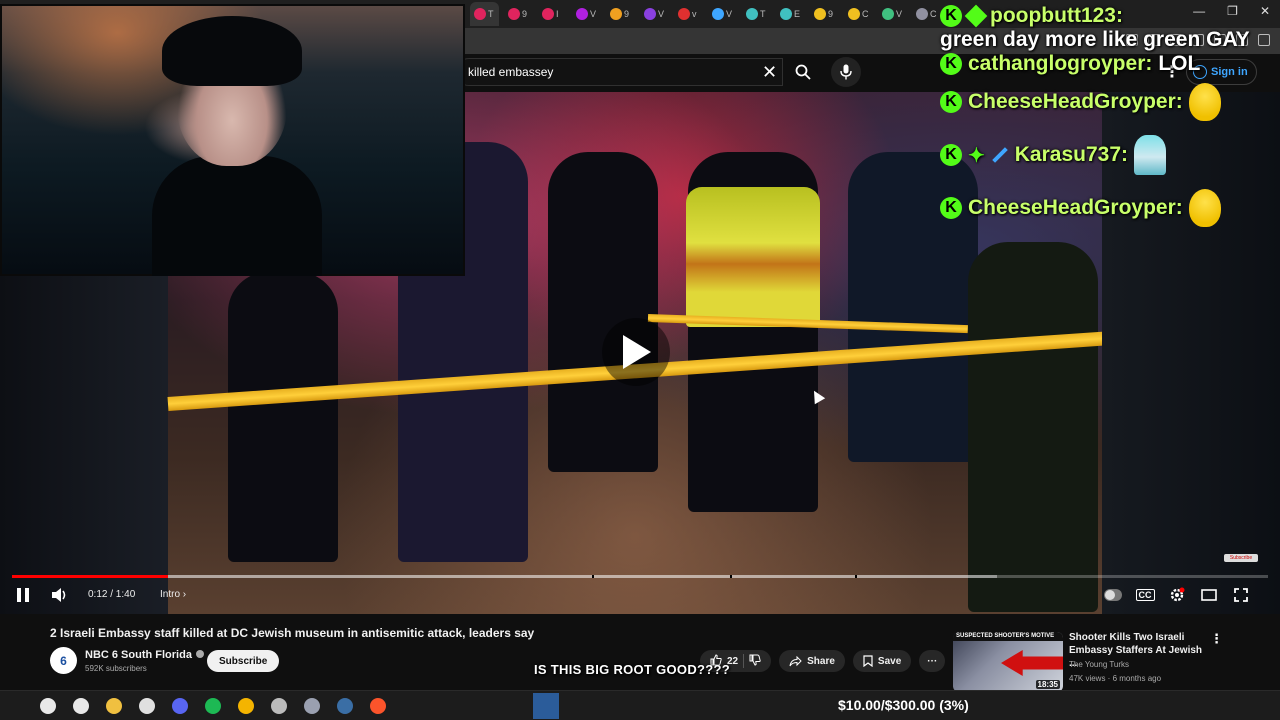 The image size is (1280, 720). Describe the element at coordinates (619, 72) in the screenshot. I see `search-input: killed embassey` at that location.